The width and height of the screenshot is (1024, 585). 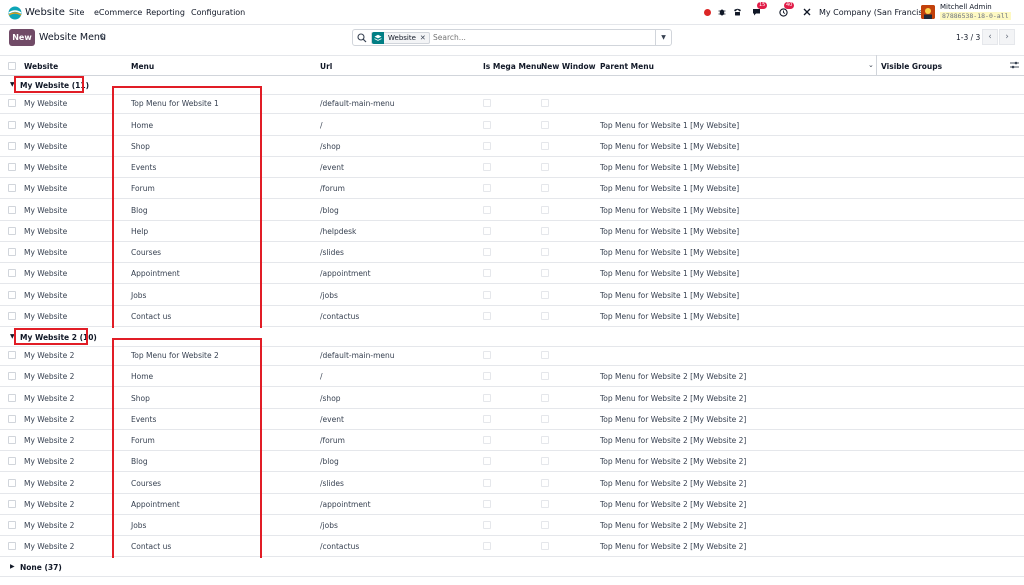 What do you see at coordinates (543, 37) in the screenshot?
I see `search-input` at bounding box center [543, 37].